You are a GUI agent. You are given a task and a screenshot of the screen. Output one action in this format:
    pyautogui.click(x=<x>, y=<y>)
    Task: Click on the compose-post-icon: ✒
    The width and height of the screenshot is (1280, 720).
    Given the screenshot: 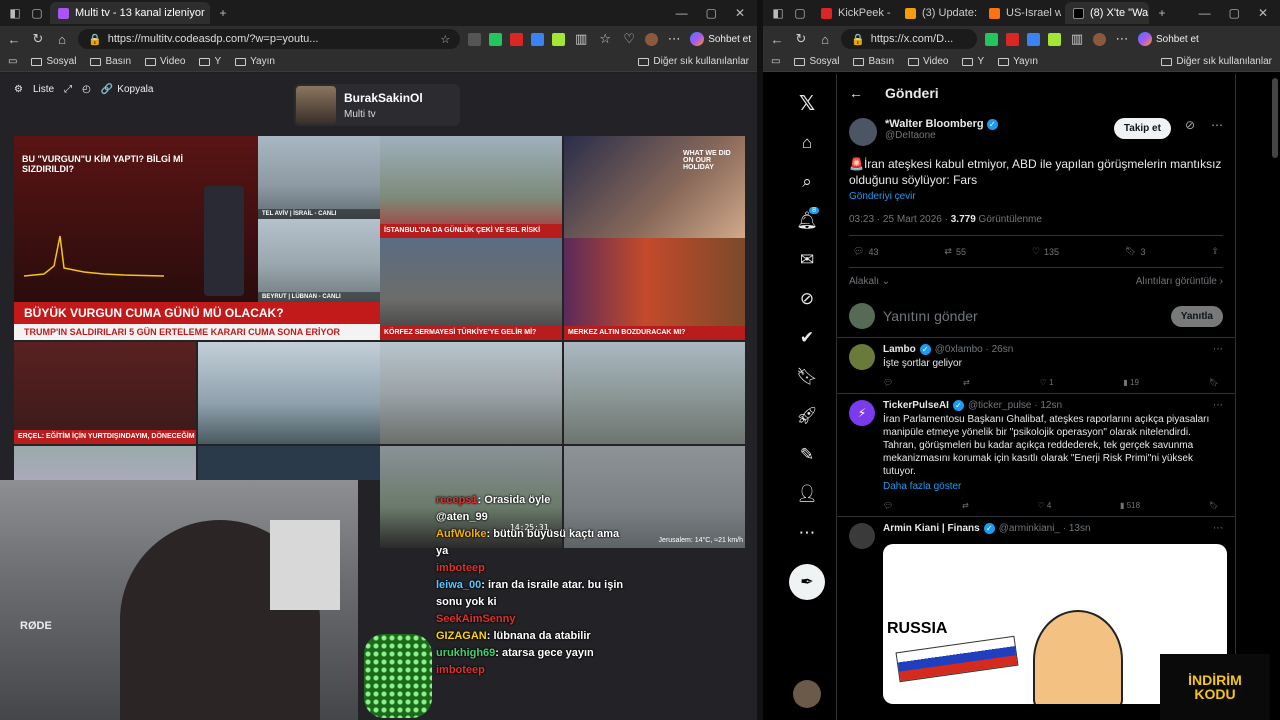 What is the action you would take?
    pyautogui.click(x=807, y=582)
    